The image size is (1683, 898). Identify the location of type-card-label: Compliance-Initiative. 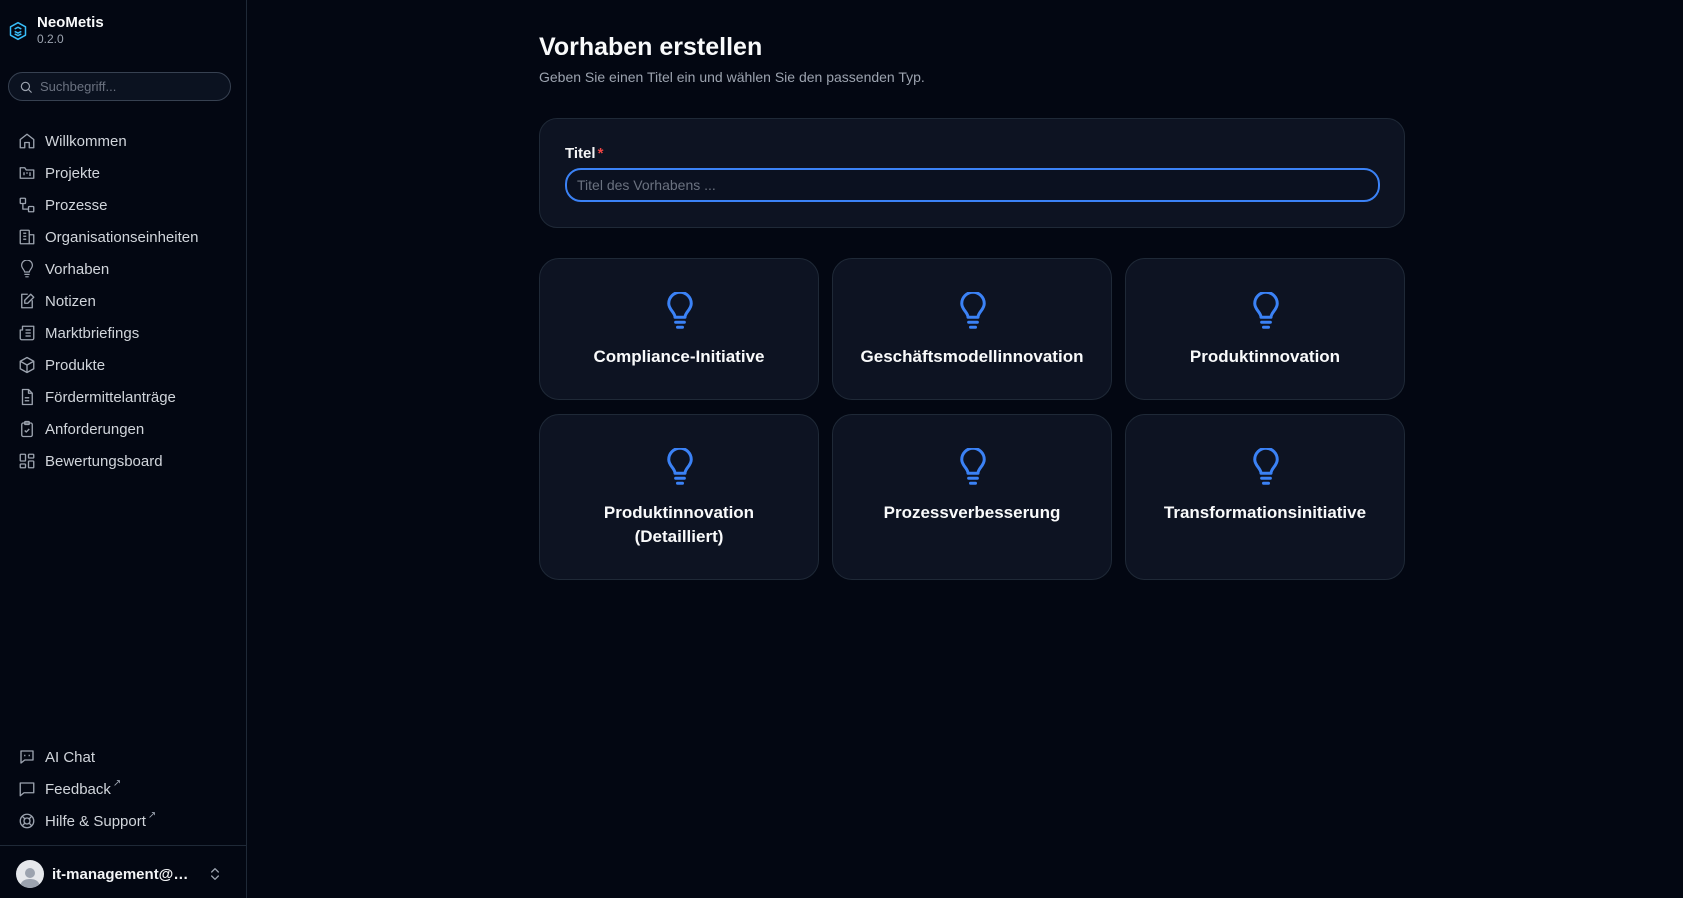
(679, 356).